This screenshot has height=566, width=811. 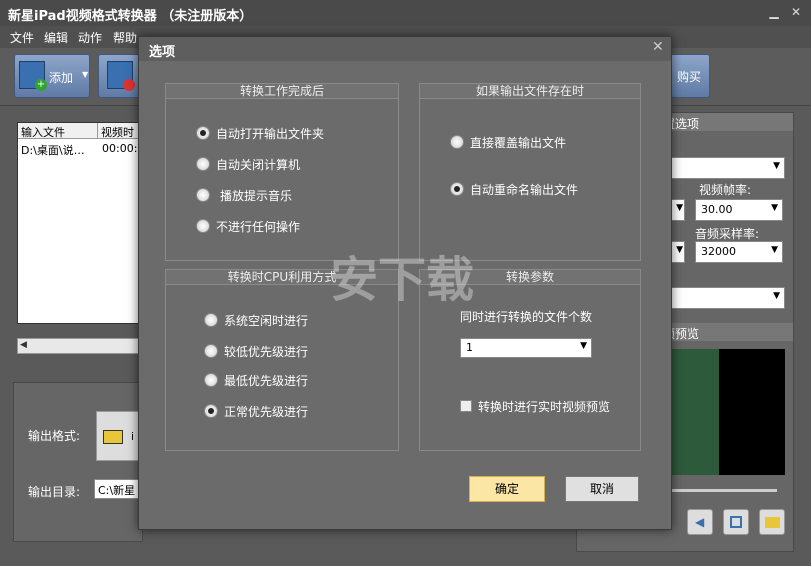 I want to click on option-normal: 正常优先级进行, so click(x=266, y=411).